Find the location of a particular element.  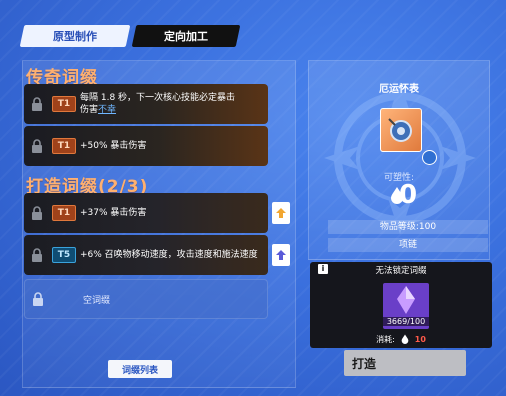

tab-directed-crafting-label: 定向加工 is located at coordinates (186, 36).